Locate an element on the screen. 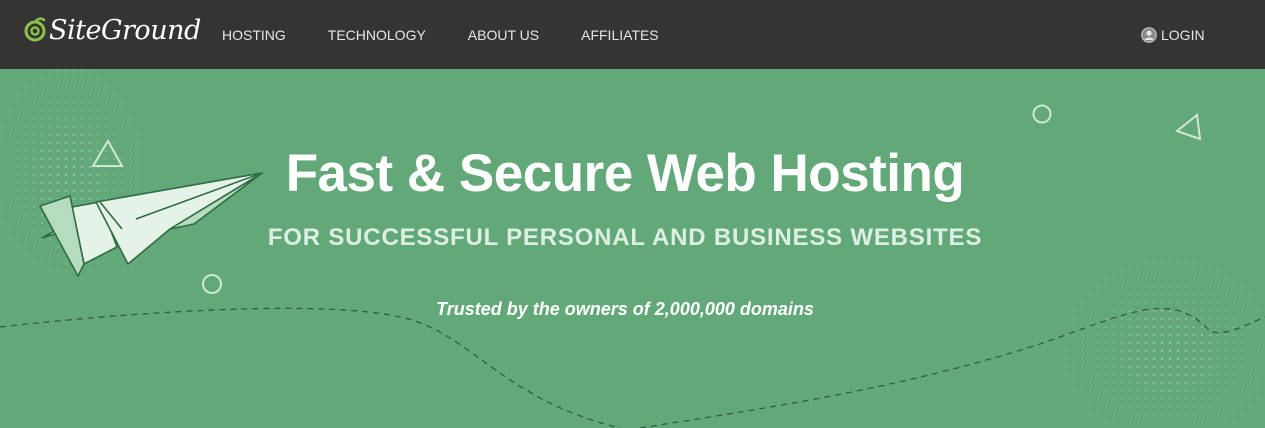 Image resolution: width=1265 pixels, height=428 pixels. triangle-decoration is located at coordinates (1188, 127).